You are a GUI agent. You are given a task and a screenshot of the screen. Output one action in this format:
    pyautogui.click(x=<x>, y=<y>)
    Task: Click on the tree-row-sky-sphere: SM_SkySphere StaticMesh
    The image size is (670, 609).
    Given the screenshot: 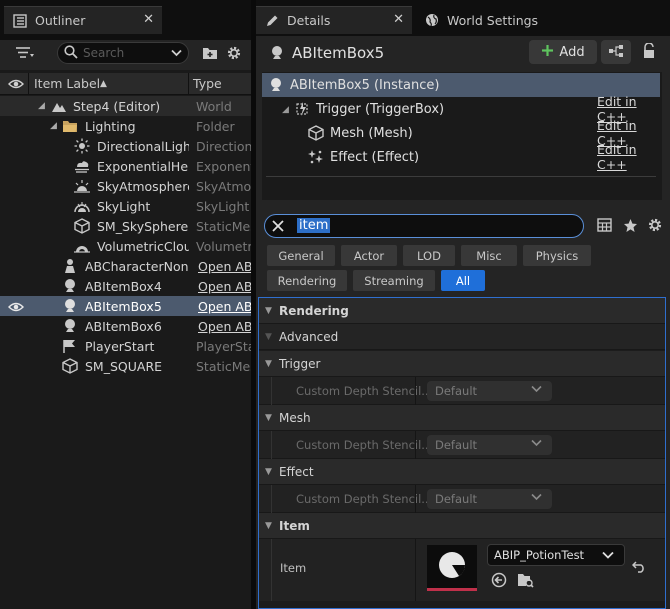 What is the action you would take?
    pyautogui.click(x=125, y=226)
    